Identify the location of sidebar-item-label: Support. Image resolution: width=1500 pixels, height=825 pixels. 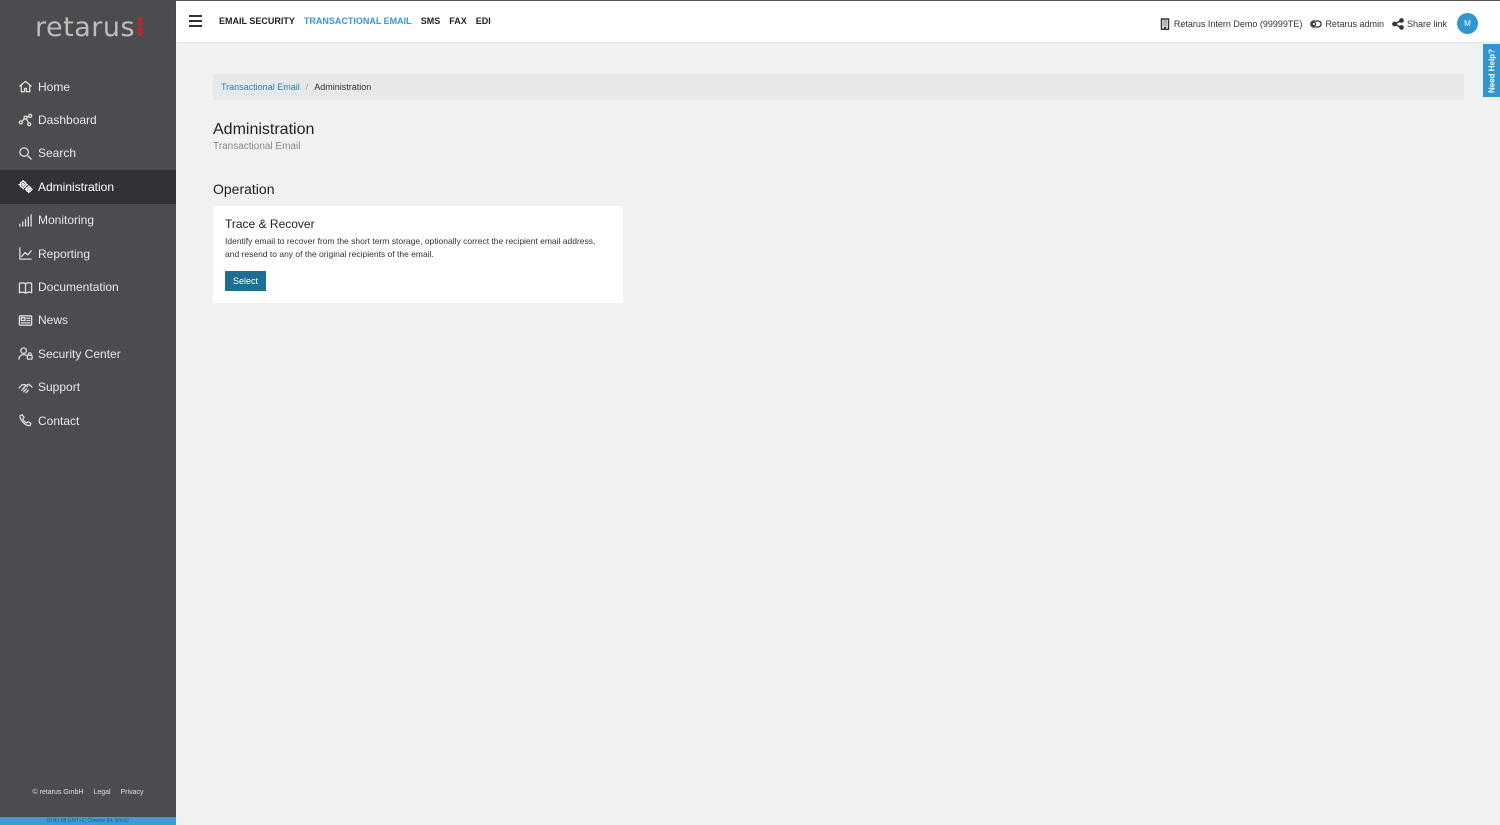
(59, 387).